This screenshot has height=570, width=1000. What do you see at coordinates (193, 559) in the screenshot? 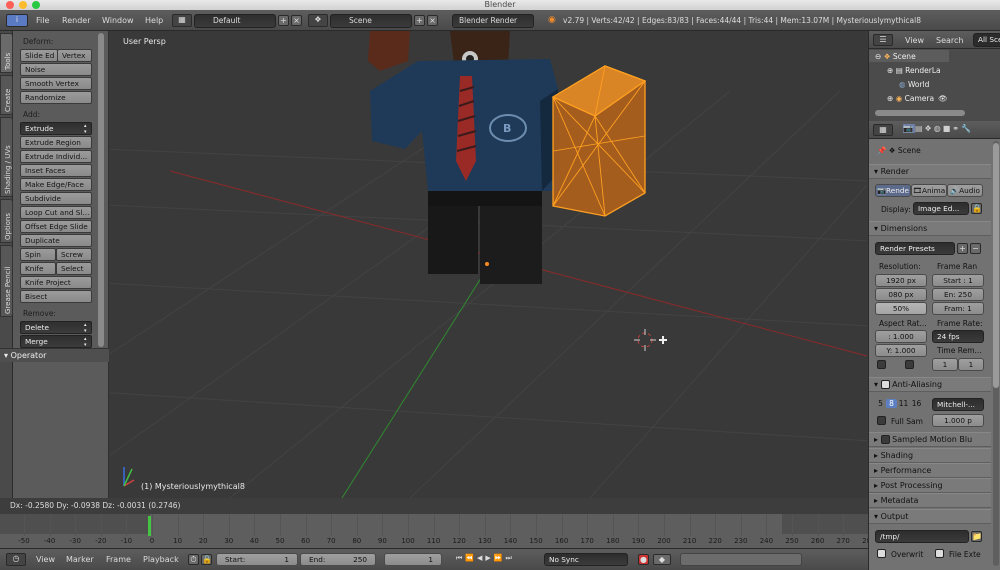
I see `use-preview-range-icon: ⏱` at bounding box center [193, 559].